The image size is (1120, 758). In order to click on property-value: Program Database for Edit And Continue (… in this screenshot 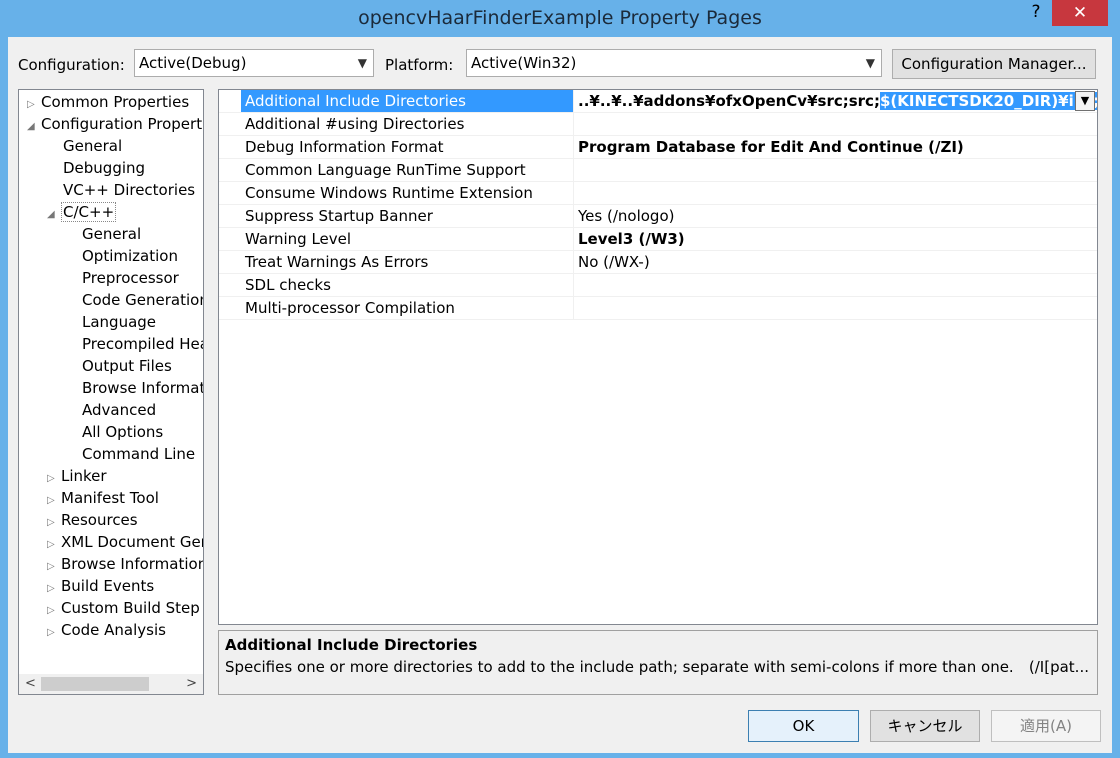, I will do `click(835, 147)`.